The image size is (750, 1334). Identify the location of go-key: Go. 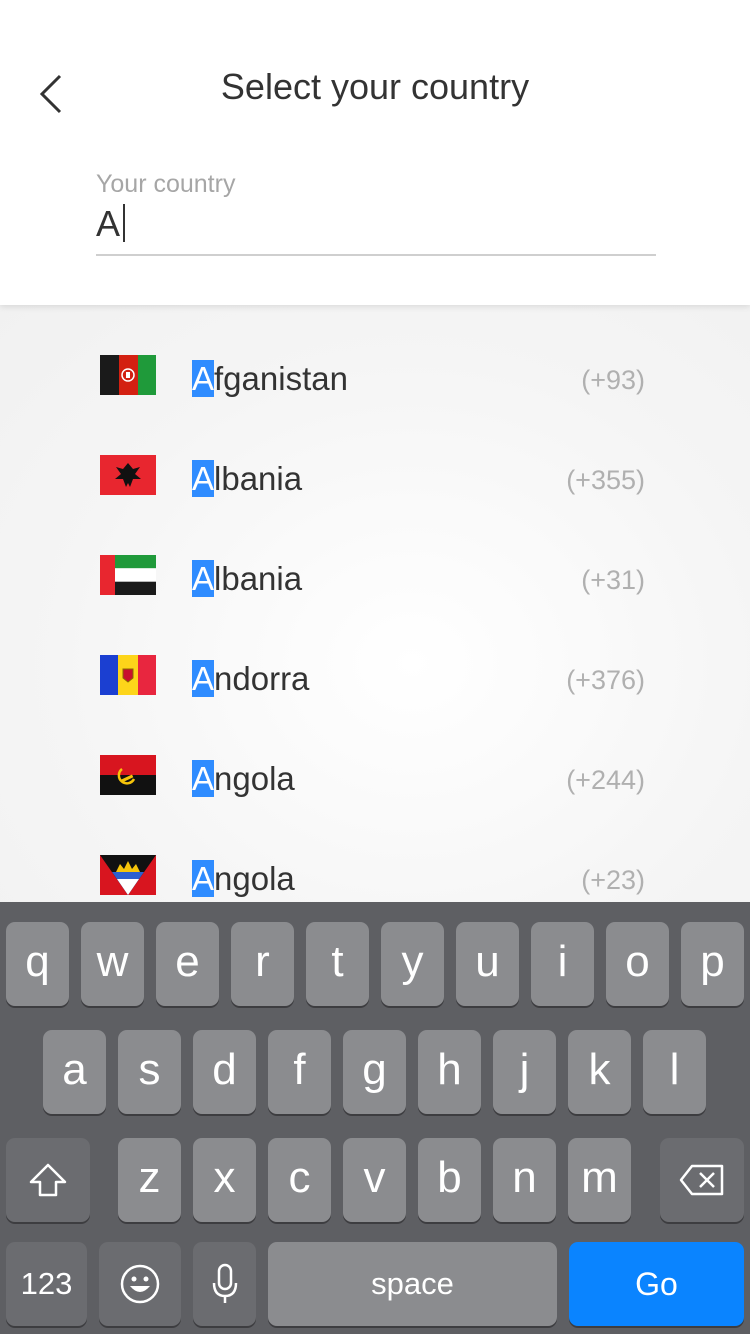
(656, 1284).